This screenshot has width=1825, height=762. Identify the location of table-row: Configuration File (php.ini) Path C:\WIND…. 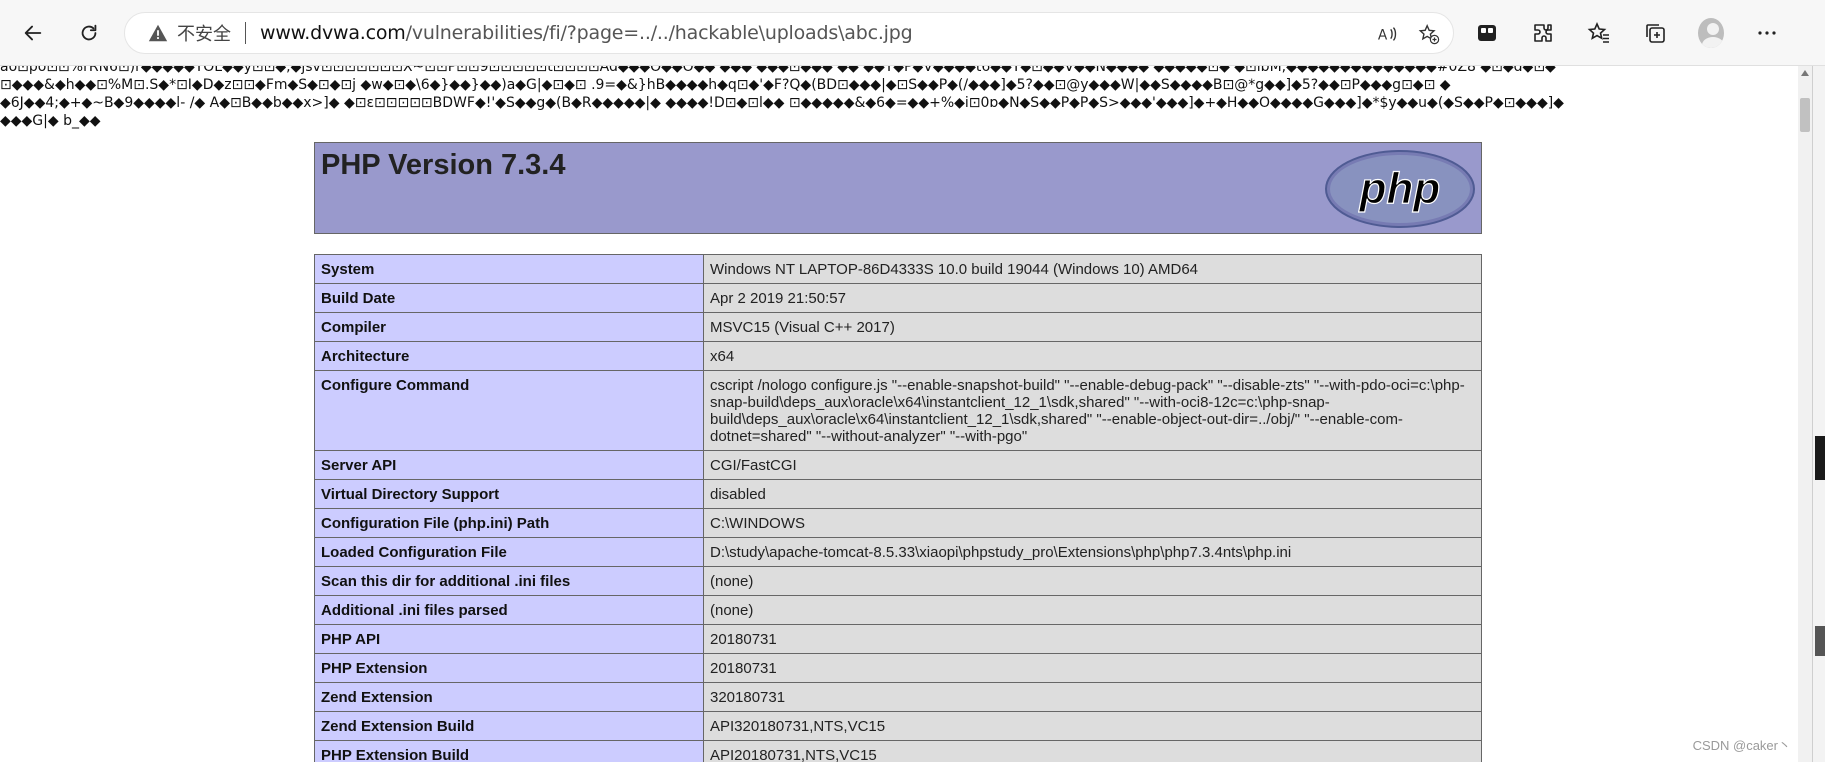
(898, 523).